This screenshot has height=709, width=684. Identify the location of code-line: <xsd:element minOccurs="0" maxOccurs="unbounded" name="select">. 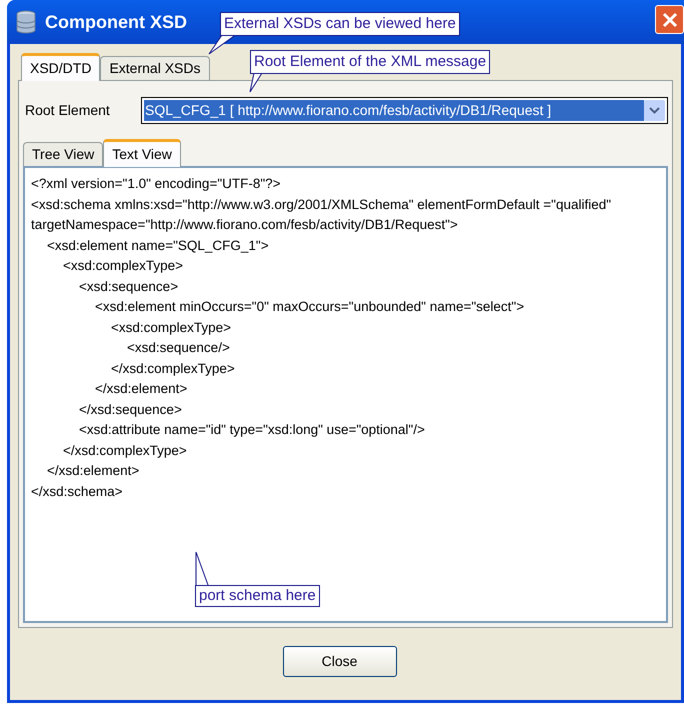
(310, 307).